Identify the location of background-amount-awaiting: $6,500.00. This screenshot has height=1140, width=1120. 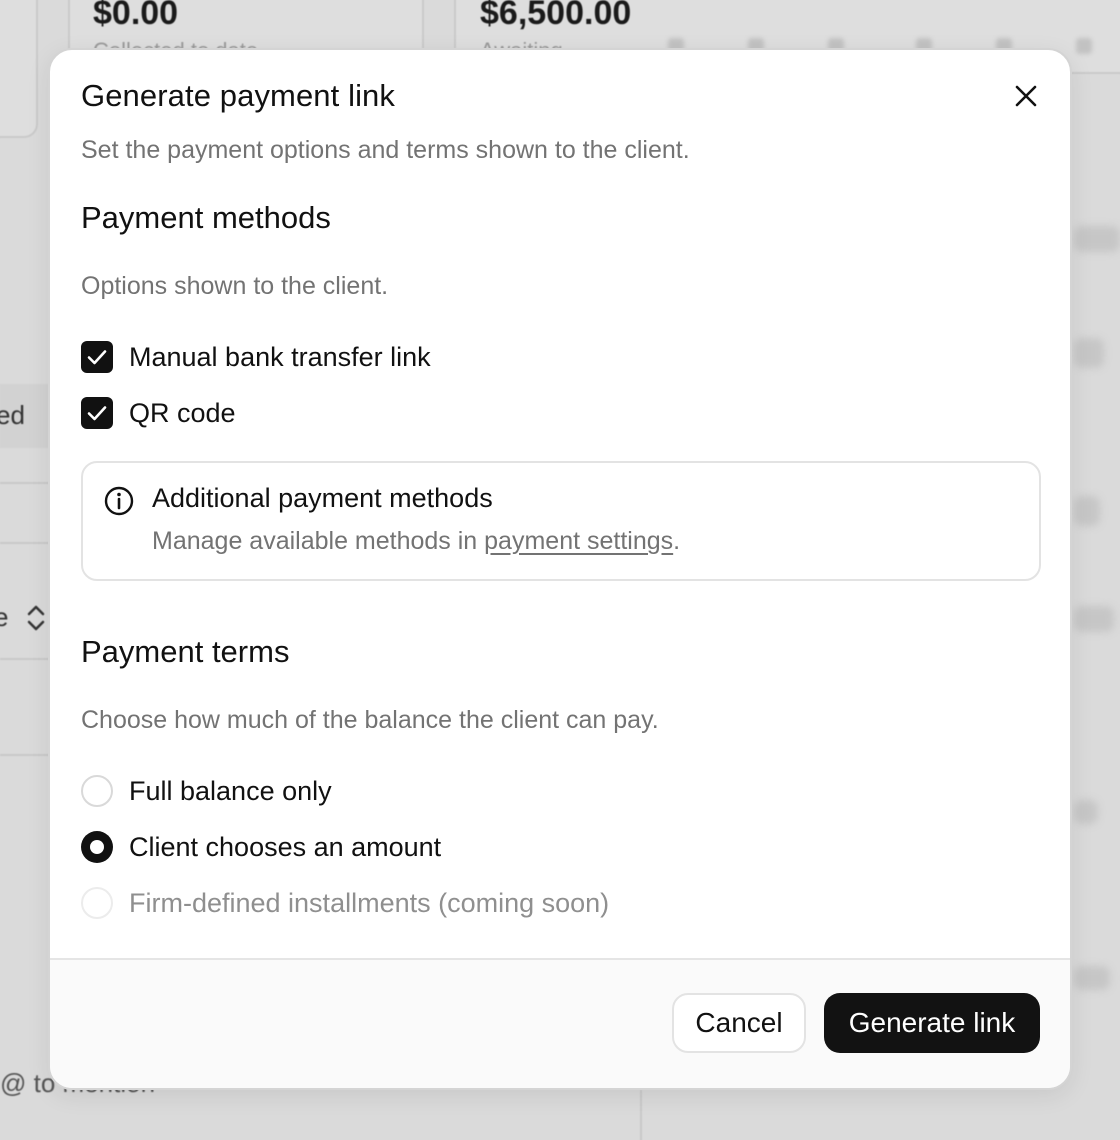
(556, 16).